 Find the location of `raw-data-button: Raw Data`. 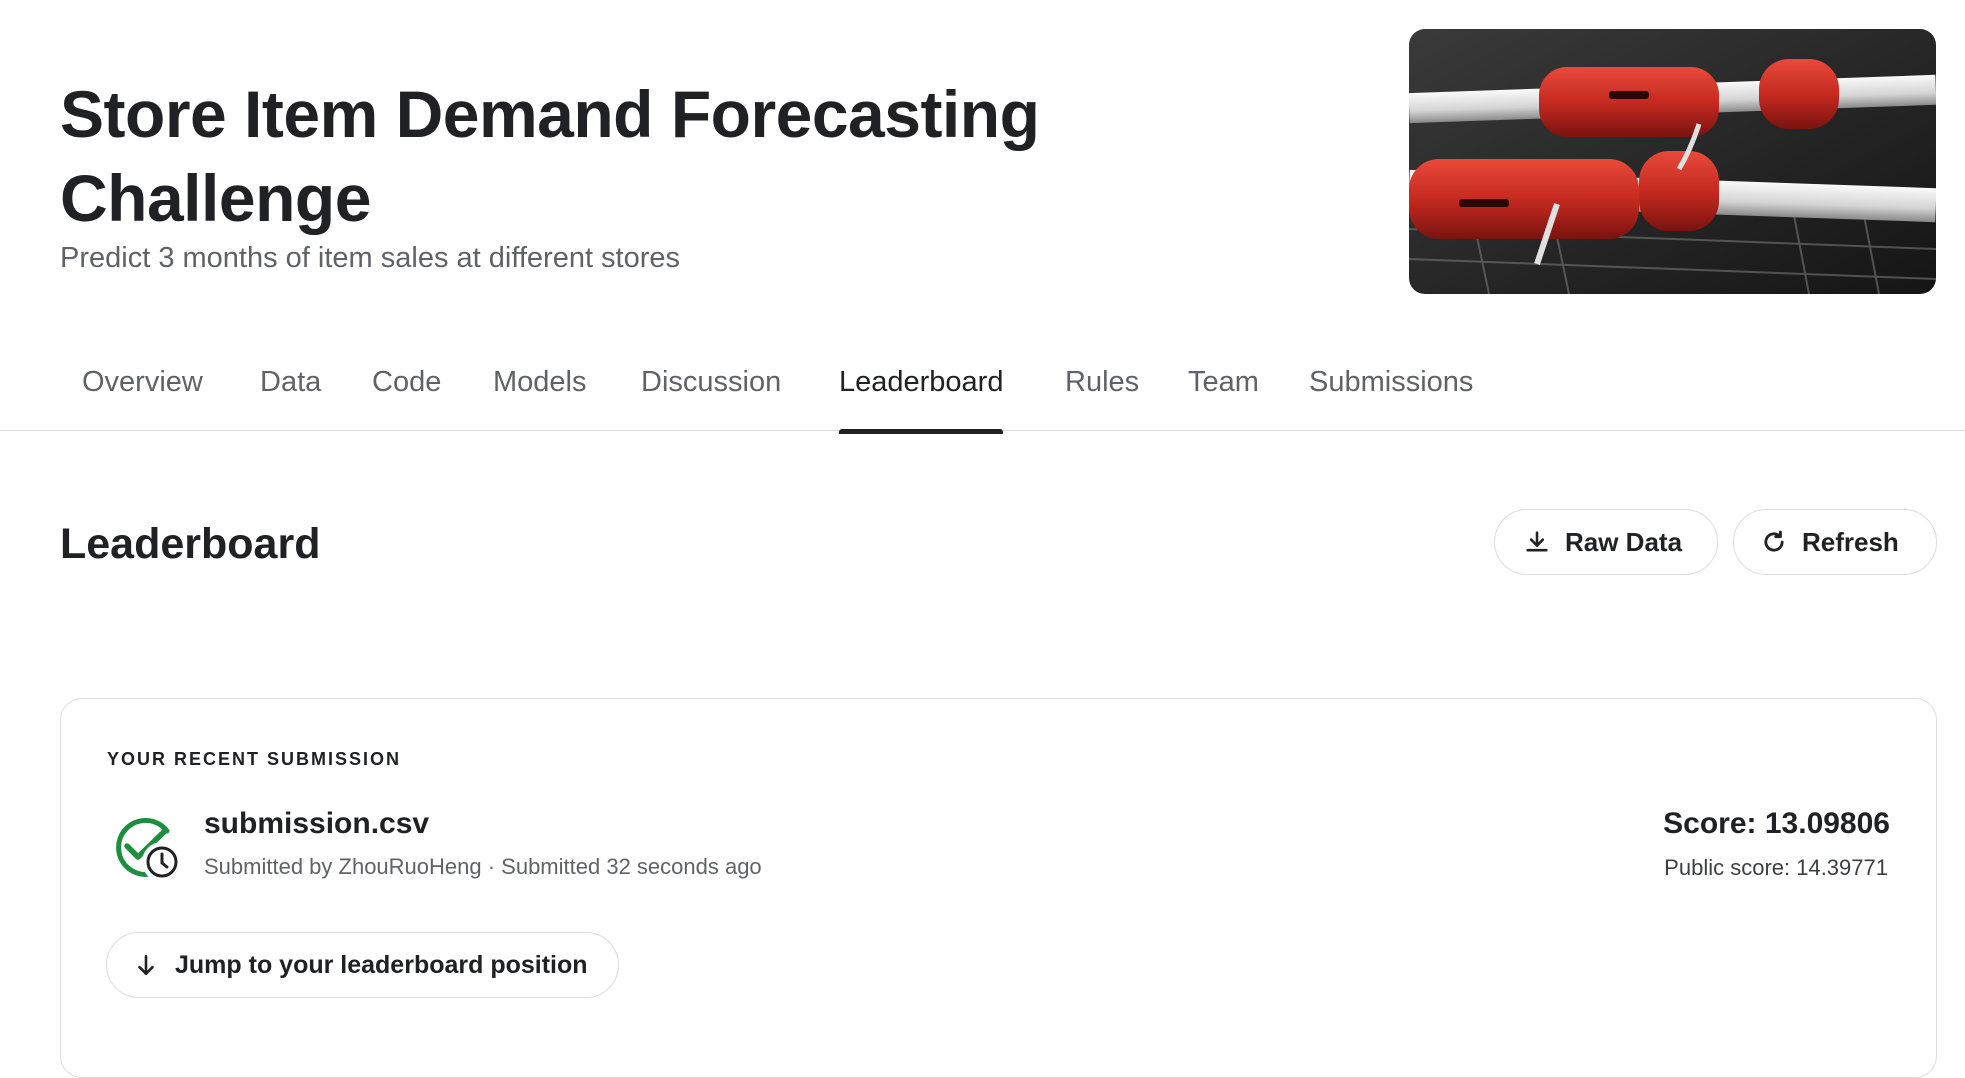

raw-data-button: Raw Data is located at coordinates (1606, 542).